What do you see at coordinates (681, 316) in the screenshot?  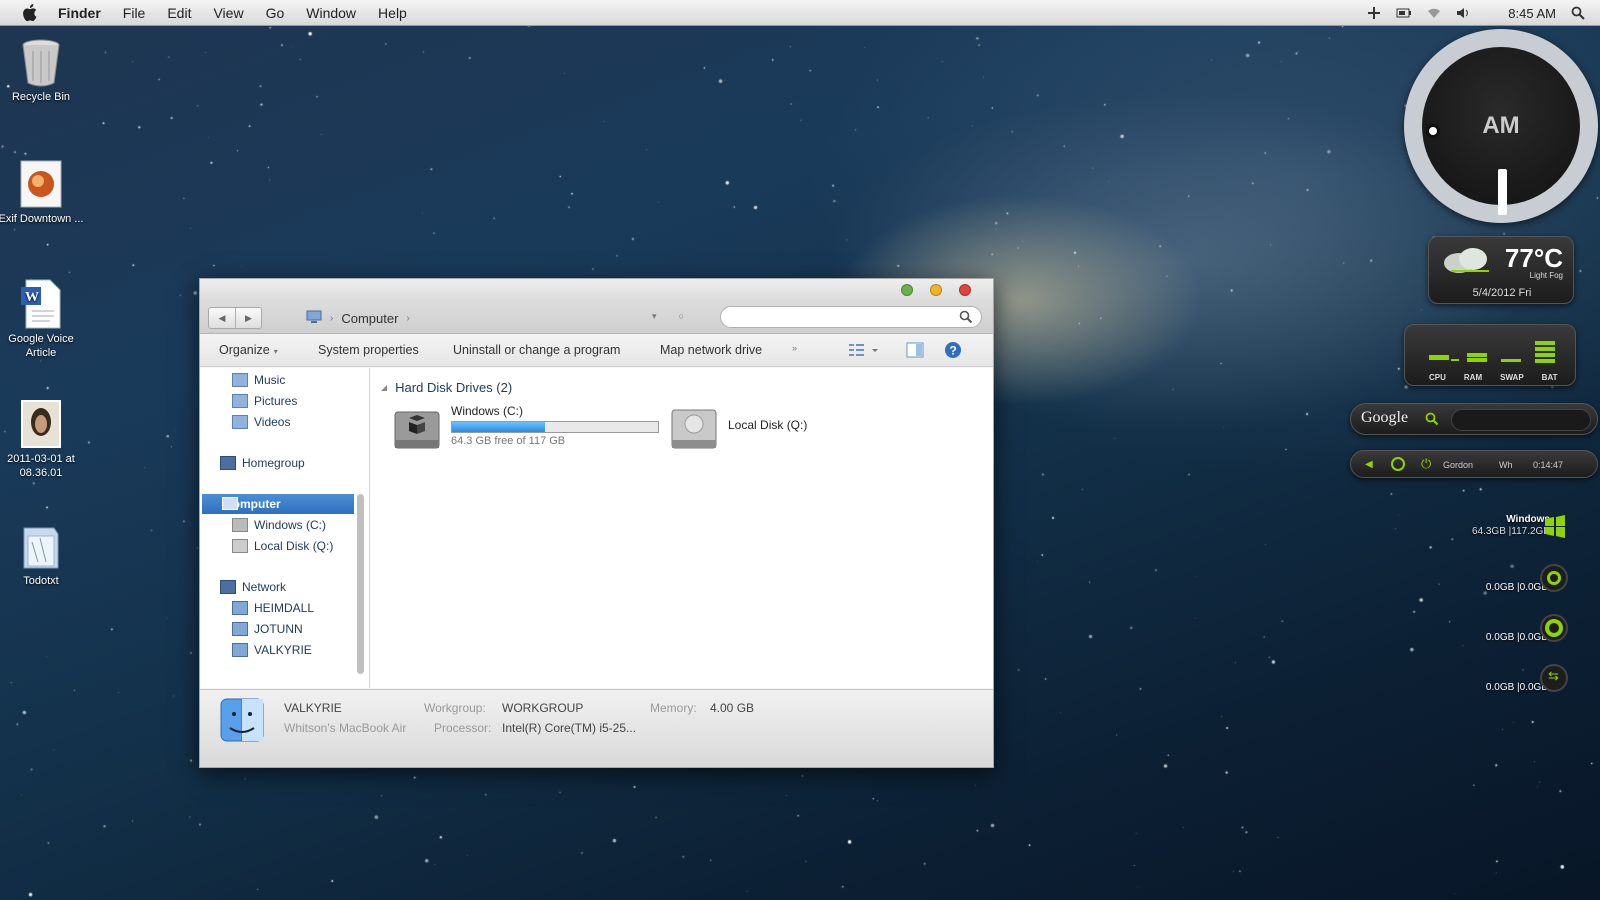 I see `refresh-icon: ○` at bounding box center [681, 316].